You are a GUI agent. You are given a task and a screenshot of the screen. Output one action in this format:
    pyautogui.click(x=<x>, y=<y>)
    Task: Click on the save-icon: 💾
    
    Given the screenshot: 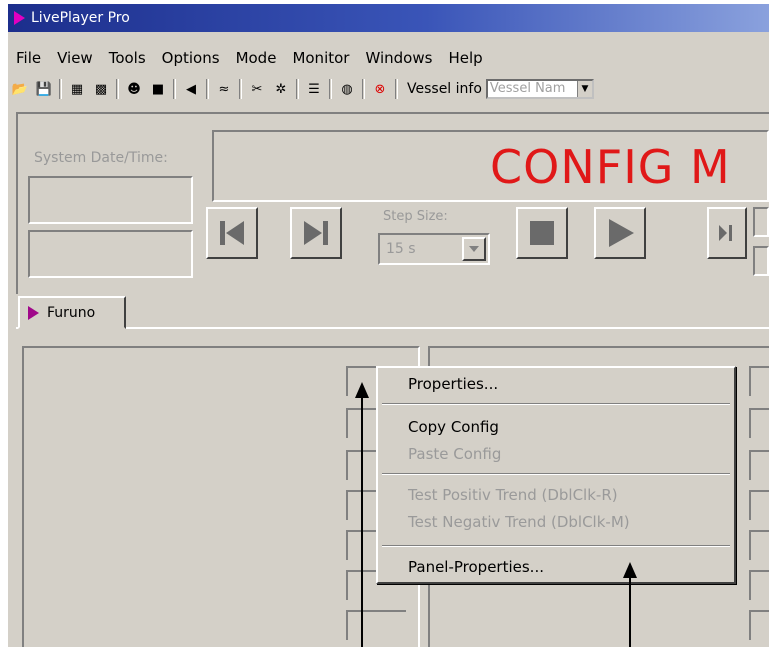 What is the action you would take?
    pyautogui.click(x=44, y=89)
    